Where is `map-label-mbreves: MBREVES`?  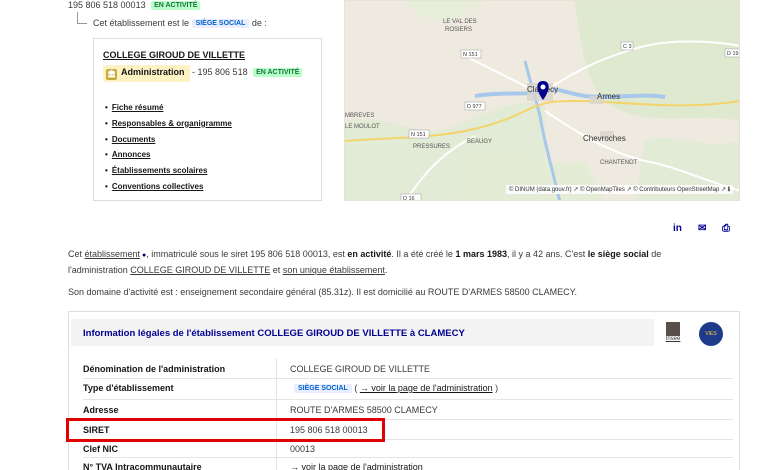 map-label-mbreves: MBREVES is located at coordinates (359, 116).